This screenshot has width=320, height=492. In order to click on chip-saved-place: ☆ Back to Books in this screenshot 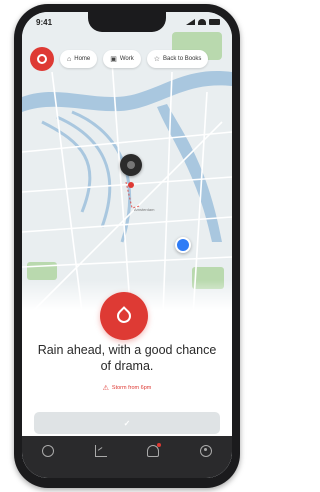, I will do `click(177, 59)`.